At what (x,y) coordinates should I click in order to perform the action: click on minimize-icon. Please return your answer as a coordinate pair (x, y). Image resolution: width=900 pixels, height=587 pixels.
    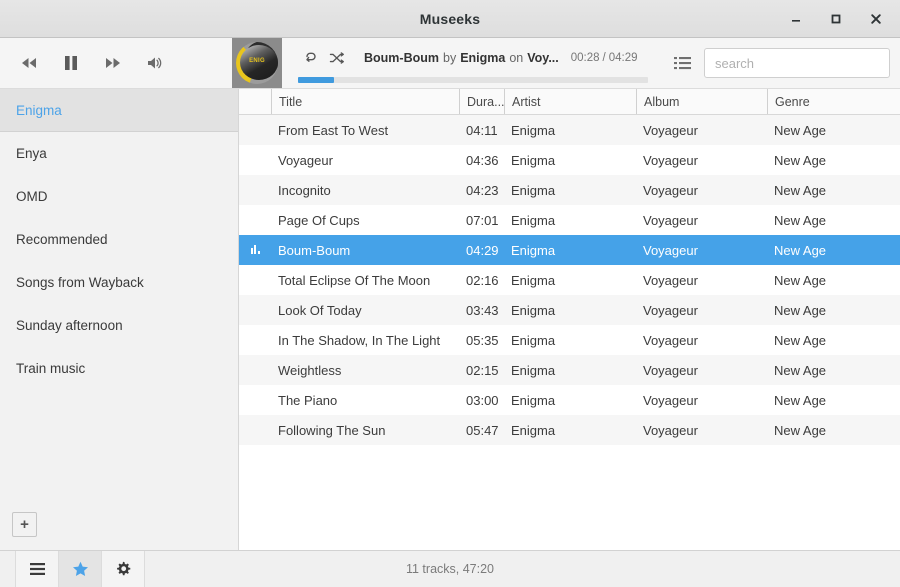
    Looking at the image, I should click on (796, 19).